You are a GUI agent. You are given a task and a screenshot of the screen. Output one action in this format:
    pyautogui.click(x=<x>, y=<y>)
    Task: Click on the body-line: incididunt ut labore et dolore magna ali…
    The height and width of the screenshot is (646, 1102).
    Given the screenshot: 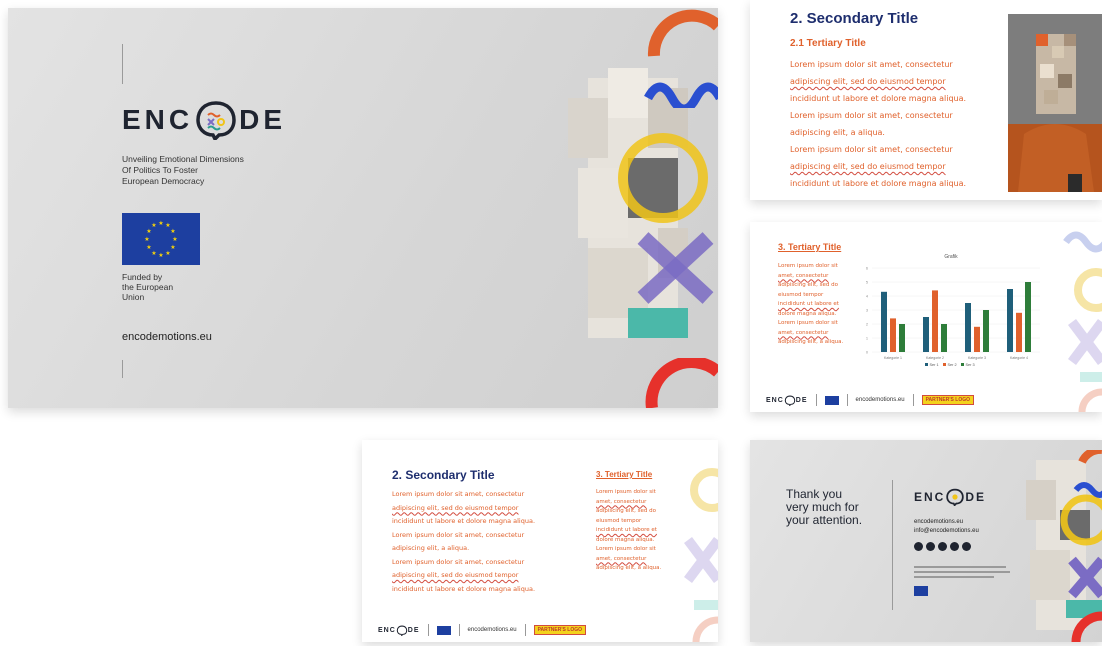 What is the action you would take?
    pyautogui.click(x=878, y=98)
    